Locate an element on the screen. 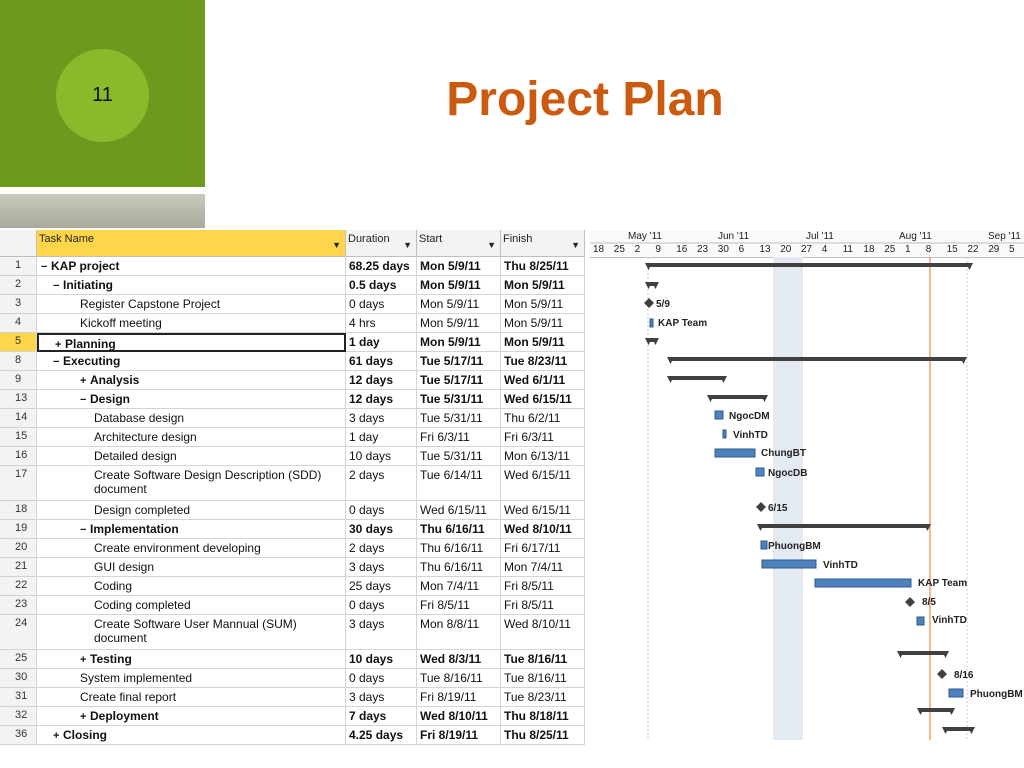 This screenshot has height=768, width=1024. start-cell: Wed 6/15/11 is located at coordinates (459, 510).